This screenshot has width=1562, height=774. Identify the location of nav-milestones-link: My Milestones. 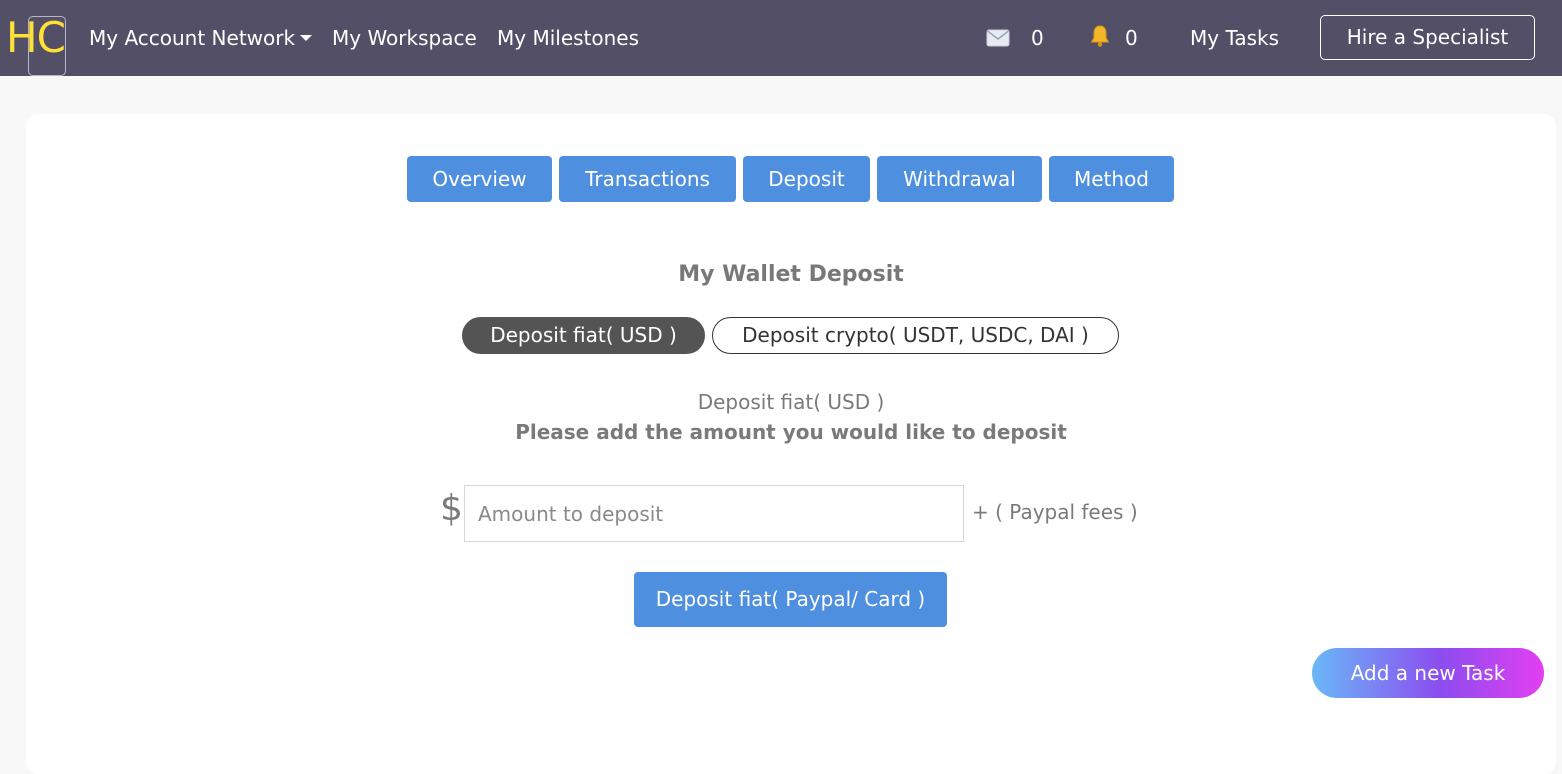
(568, 38).